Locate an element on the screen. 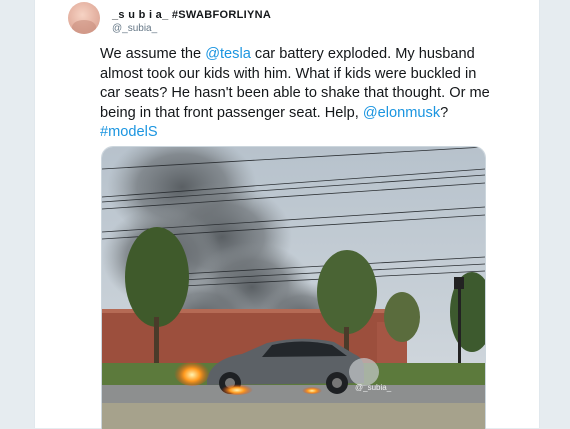  tweet-text-part: ? is located at coordinates (444, 112).